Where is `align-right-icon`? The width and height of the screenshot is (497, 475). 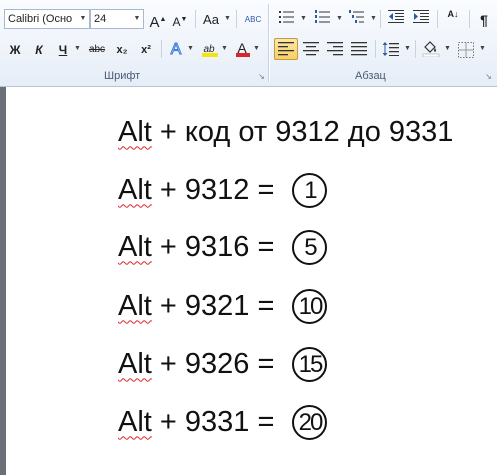 align-right-icon is located at coordinates (335, 49).